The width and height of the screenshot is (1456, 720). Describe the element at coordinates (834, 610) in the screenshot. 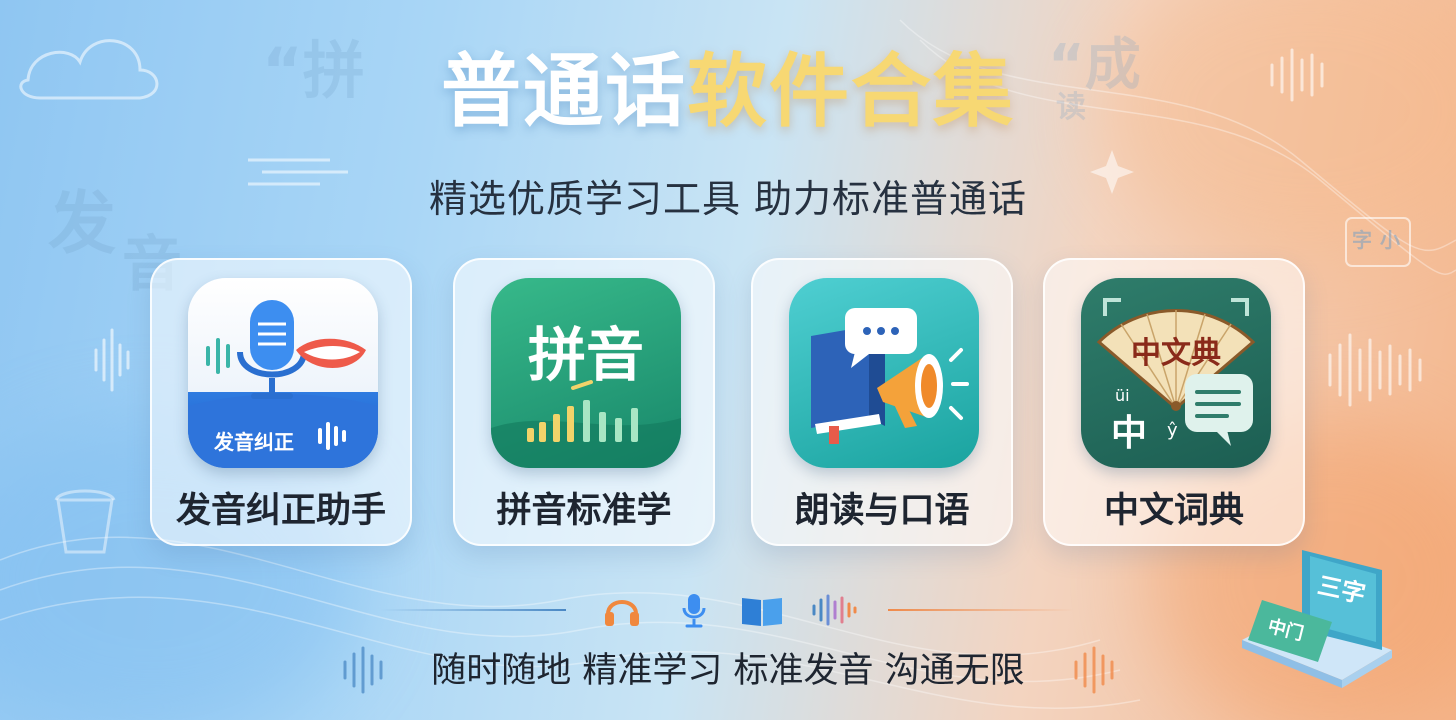

I see `sound-wave-icon` at that location.